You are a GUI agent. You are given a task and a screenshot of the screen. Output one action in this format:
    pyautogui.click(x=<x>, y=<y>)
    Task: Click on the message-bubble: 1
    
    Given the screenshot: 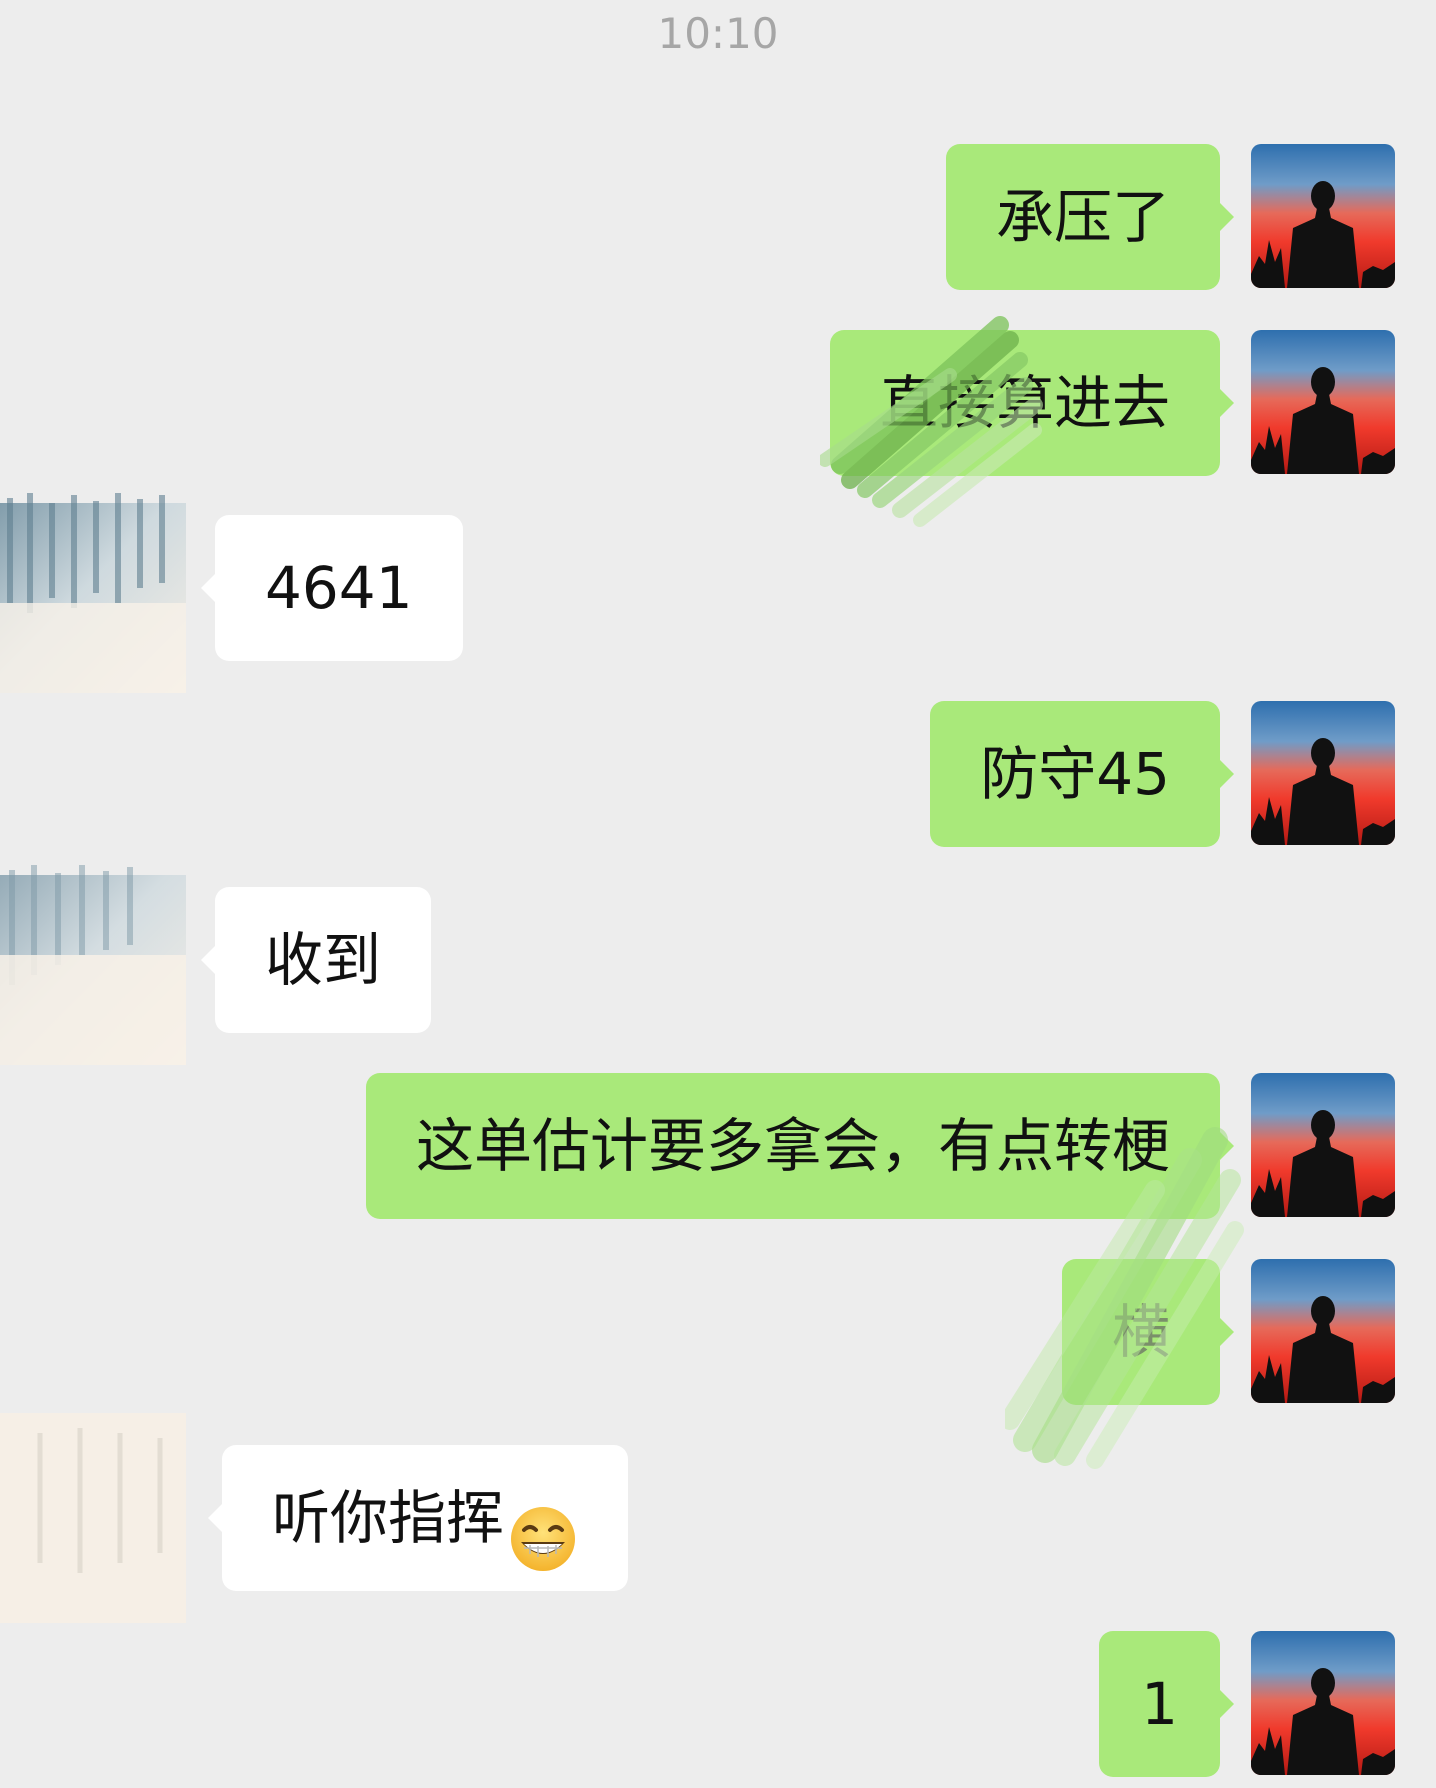 What is the action you would take?
    pyautogui.click(x=1166, y=1704)
    